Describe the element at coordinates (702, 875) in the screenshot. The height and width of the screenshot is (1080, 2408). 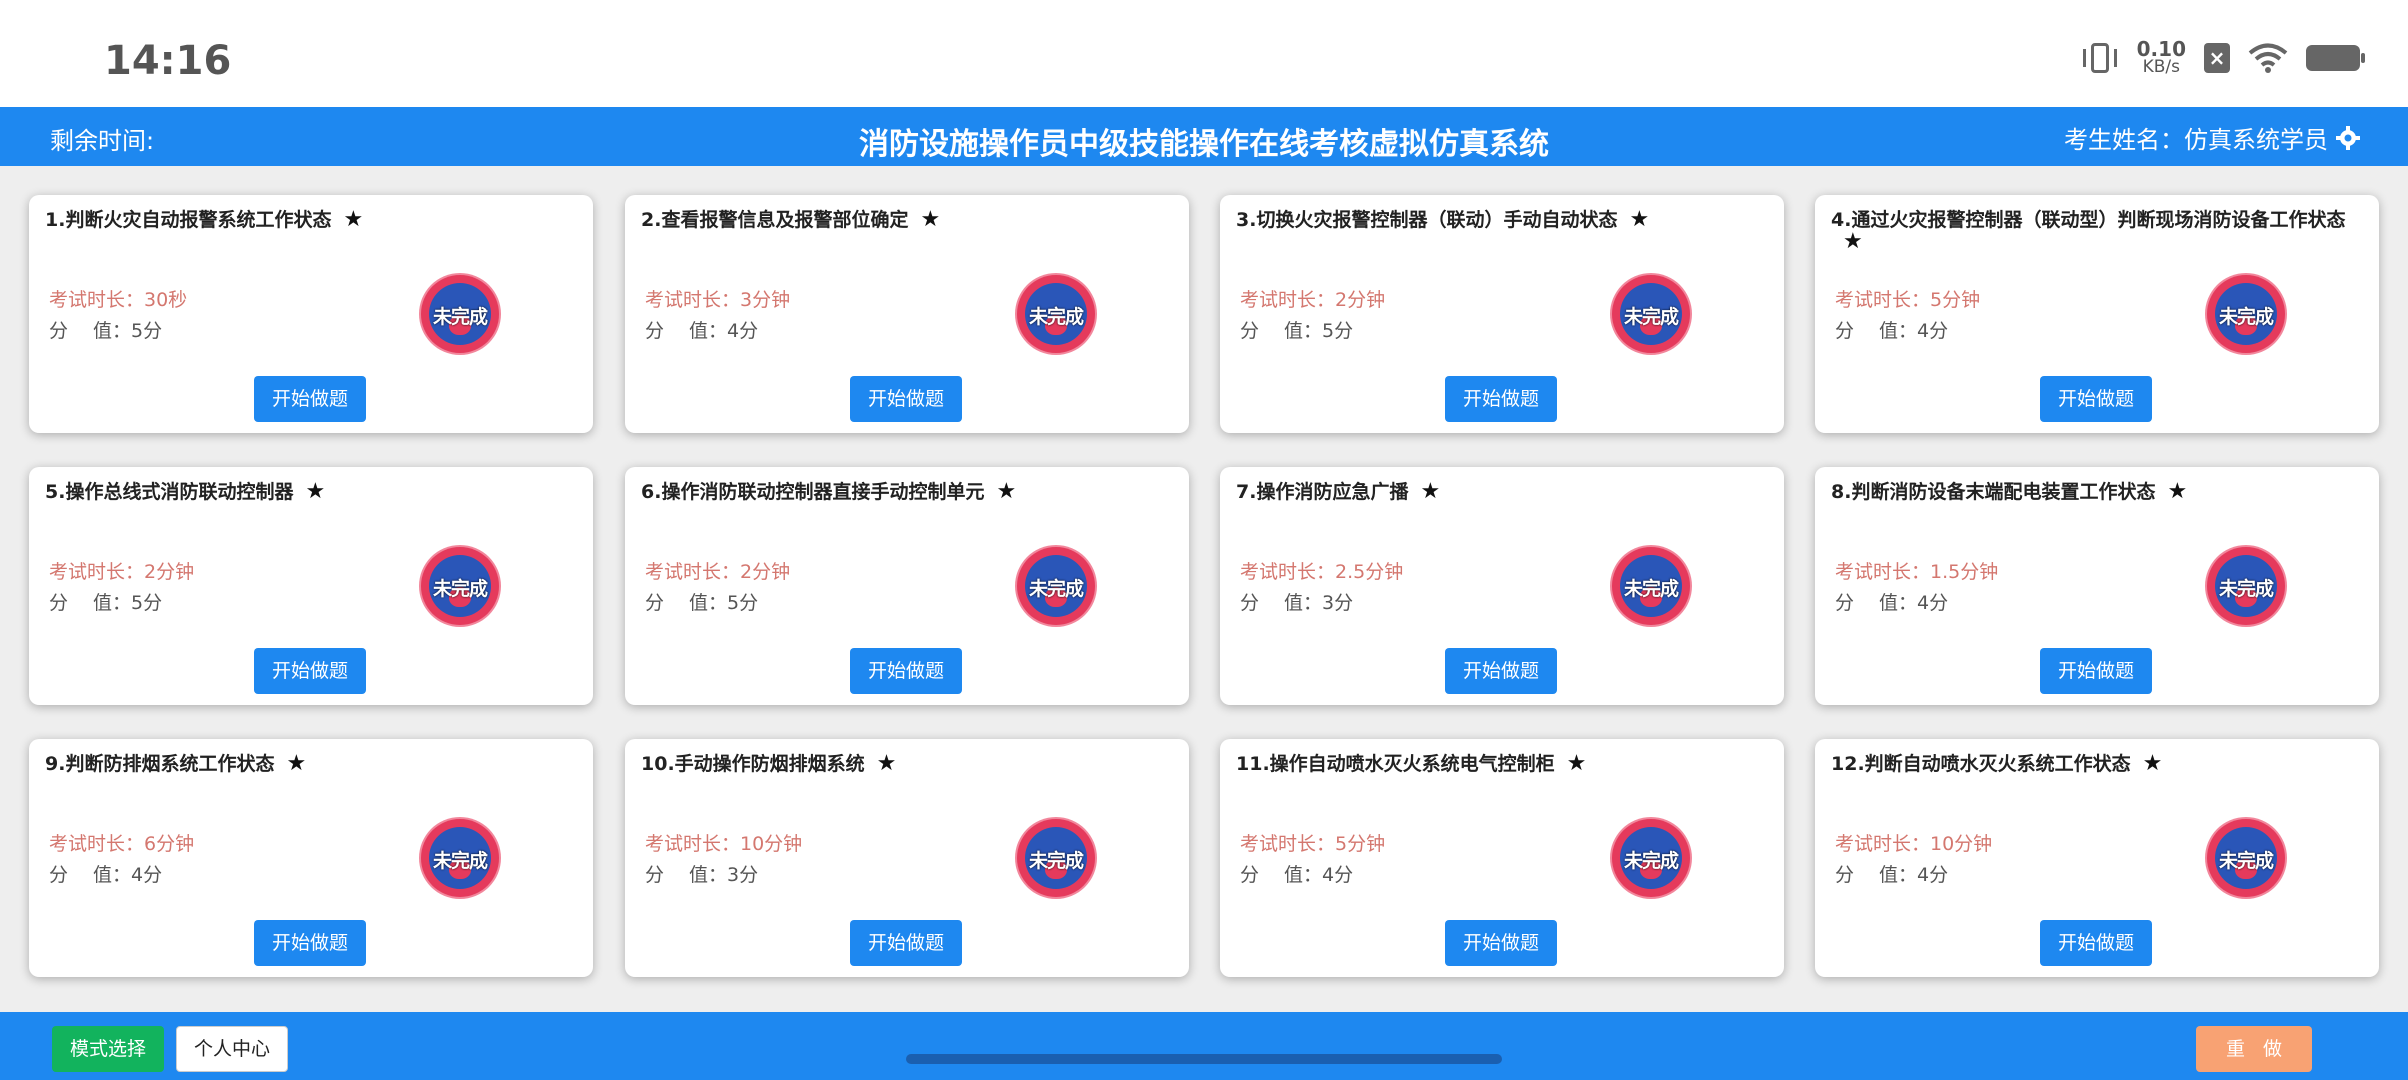
I see `task-score: 分 值：3分` at that location.